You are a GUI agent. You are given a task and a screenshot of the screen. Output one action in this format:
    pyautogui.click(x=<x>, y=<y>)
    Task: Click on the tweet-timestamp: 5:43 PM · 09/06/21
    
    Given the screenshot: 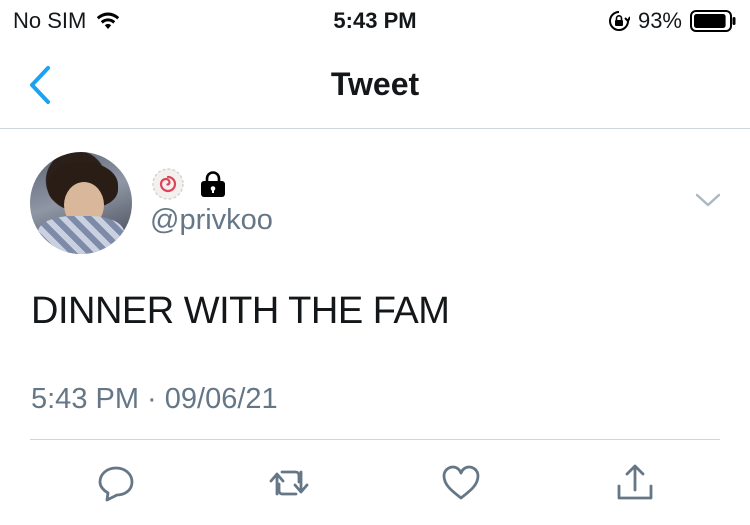 What is the action you would take?
    pyautogui.click(x=154, y=399)
    